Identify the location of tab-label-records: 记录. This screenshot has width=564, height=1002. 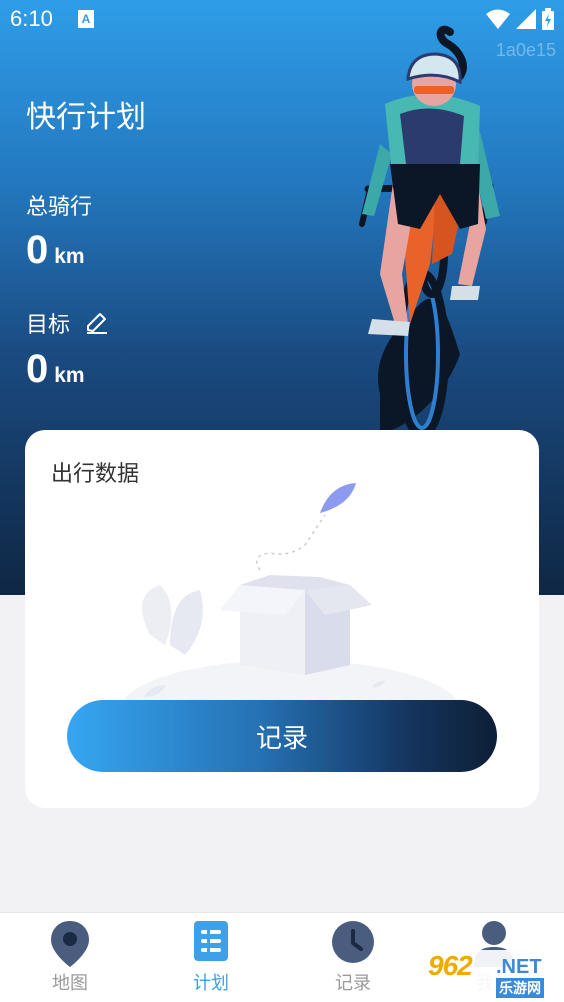
(353, 983).